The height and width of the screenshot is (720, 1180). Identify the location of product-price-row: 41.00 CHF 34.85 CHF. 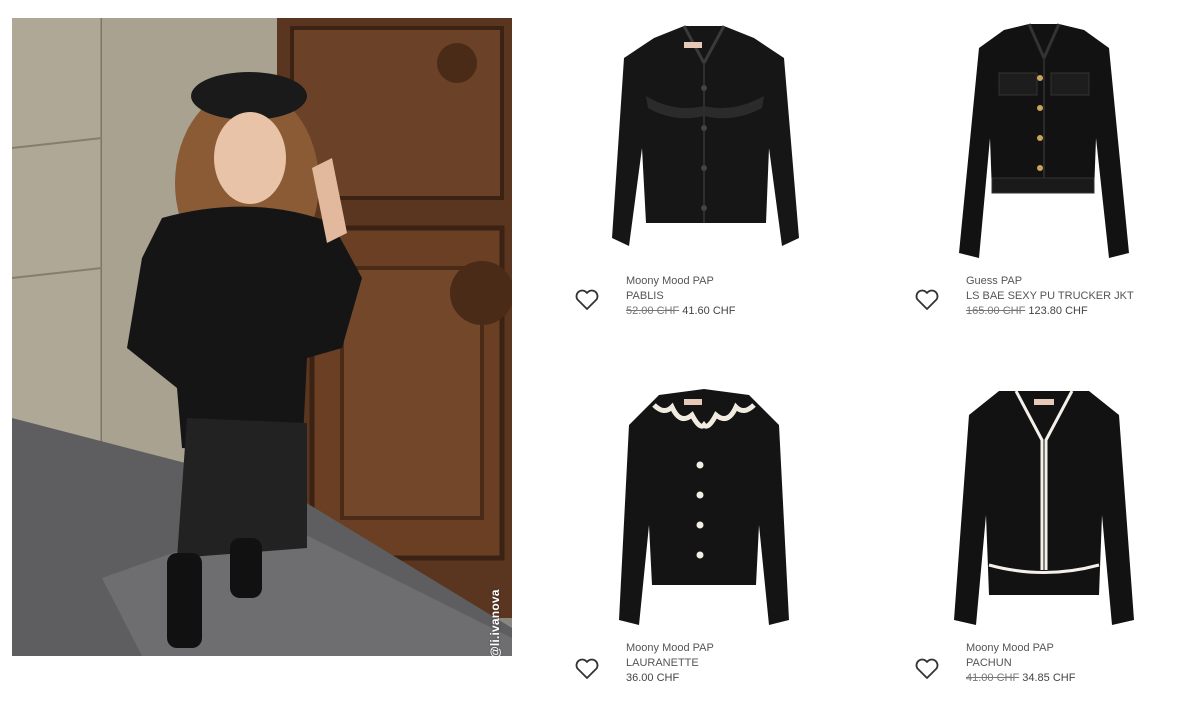
(1020, 678).